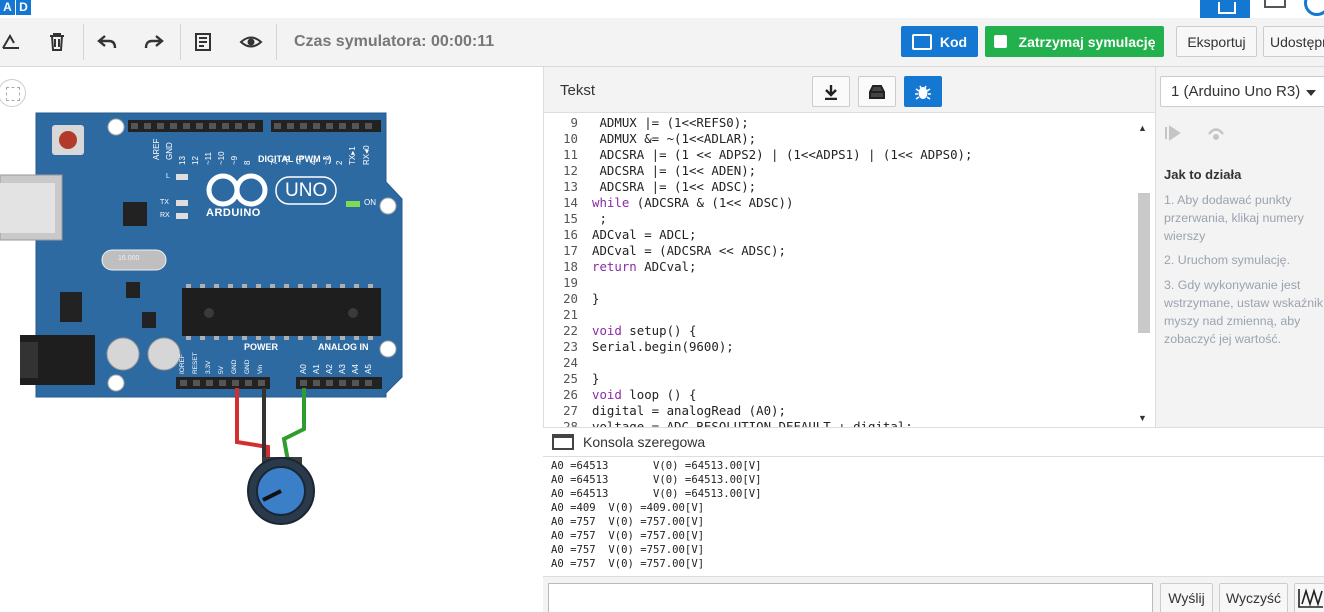 Image resolution: width=1324 pixels, height=612 pixels. What do you see at coordinates (203, 42) in the screenshot?
I see `notes-icon` at bounding box center [203, 42].